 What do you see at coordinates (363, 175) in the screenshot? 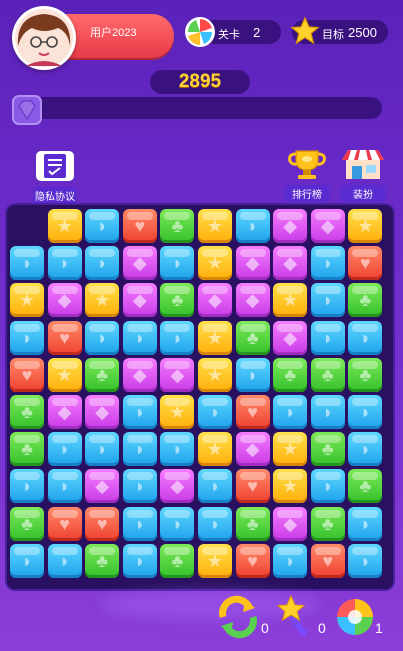
I see `dressup-button: 装扮` at bounding box center [363, 175].